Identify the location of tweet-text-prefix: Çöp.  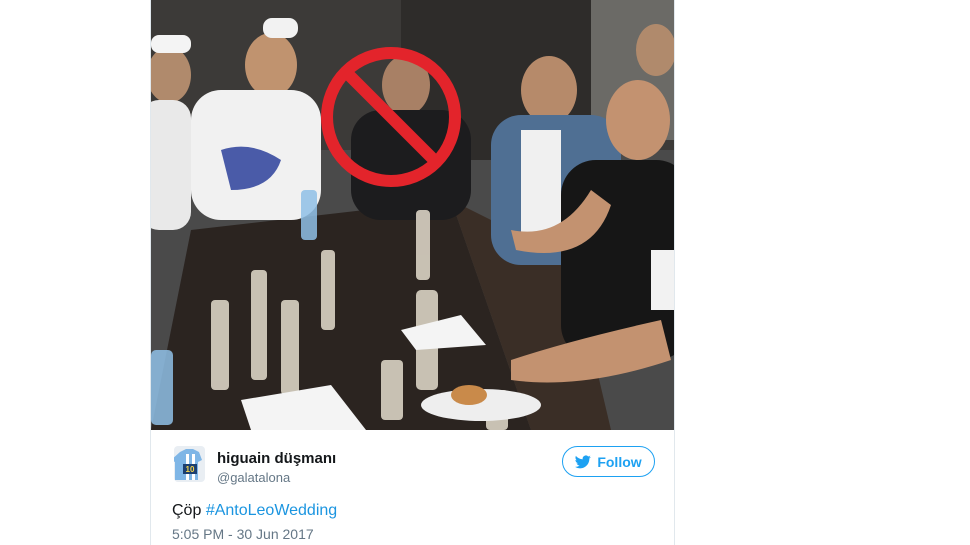
(187, 510).